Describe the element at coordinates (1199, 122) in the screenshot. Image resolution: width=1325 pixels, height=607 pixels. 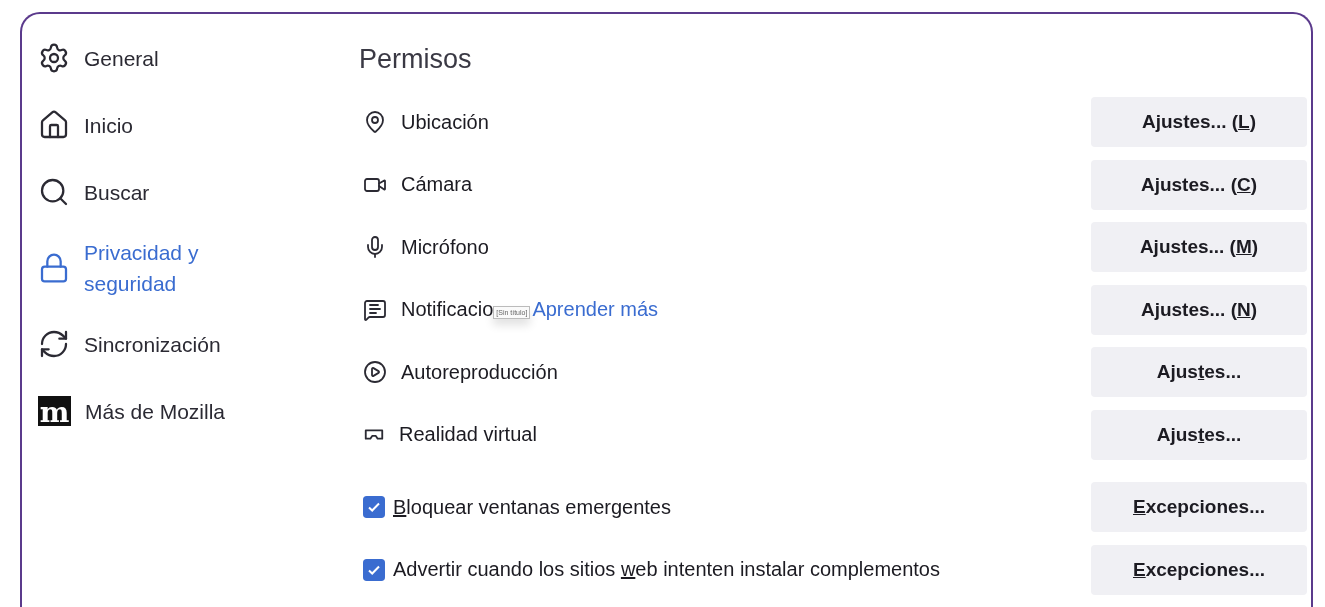
I see `settings-button: Ajustes... (L)` at that location.